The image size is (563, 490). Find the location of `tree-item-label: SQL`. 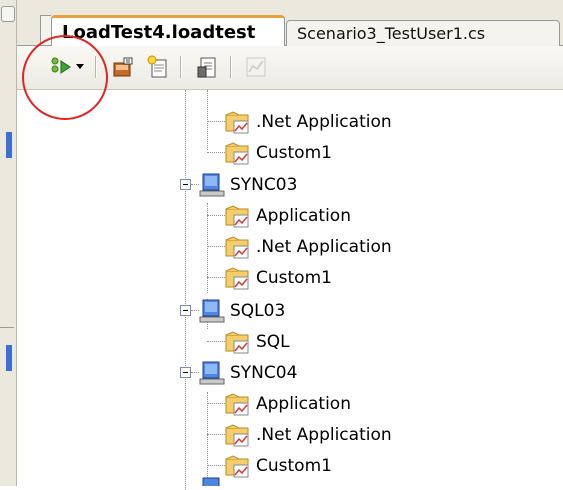

tree-item-label: SQL is located at coordinates (273, 342).